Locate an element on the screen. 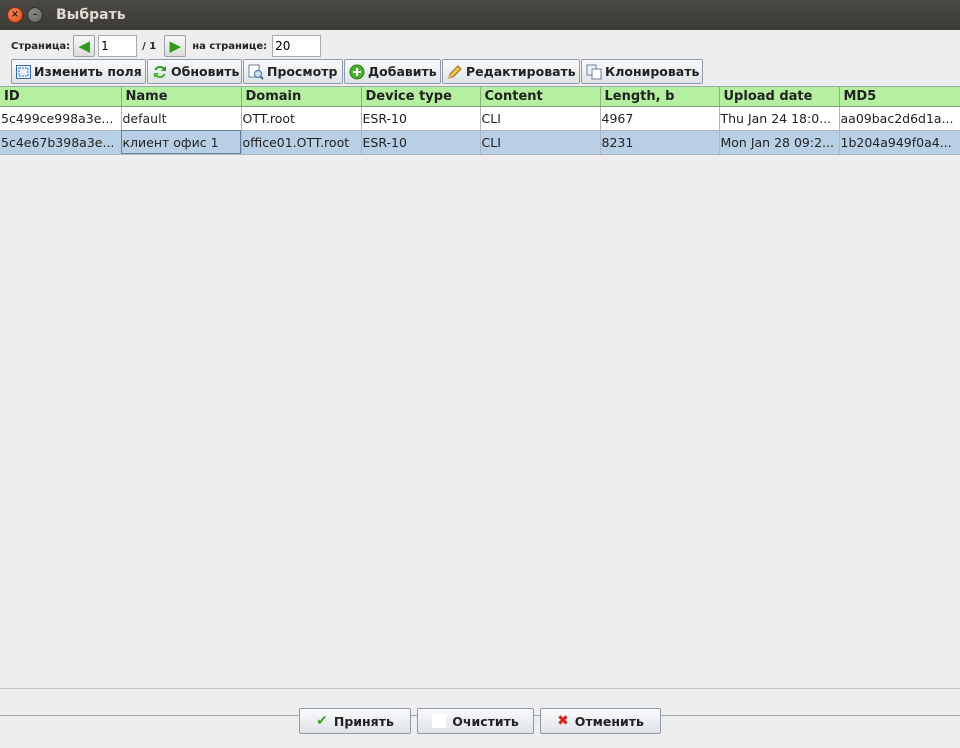  per-page-input is located at coordinates (297, 46).